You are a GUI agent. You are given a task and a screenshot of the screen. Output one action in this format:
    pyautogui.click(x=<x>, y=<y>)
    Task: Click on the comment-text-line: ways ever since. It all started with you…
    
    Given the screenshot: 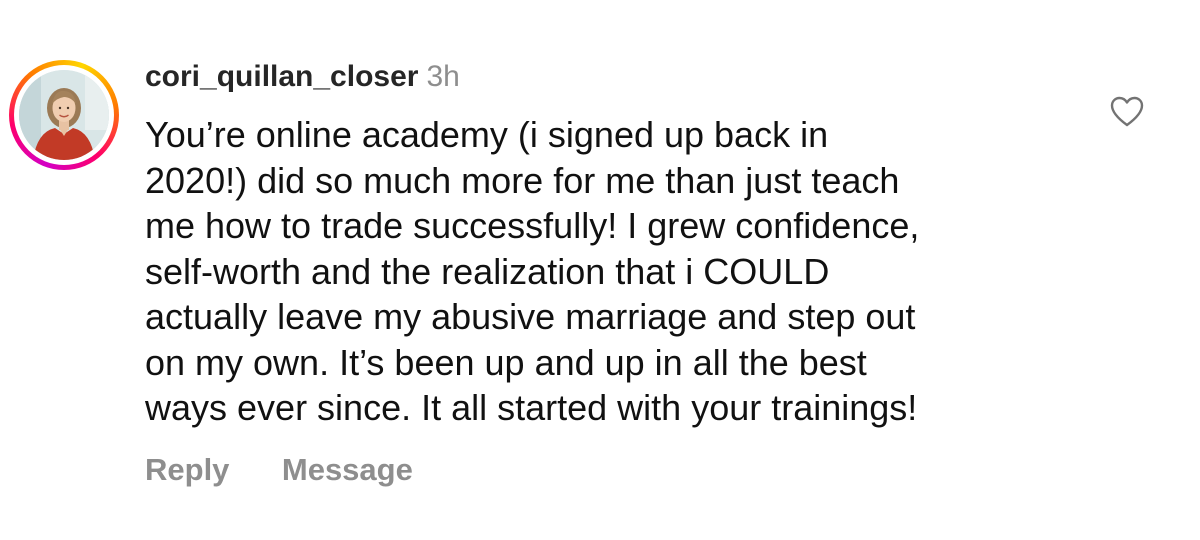 What is the action you would take?
    pyautogui.click(x=531, y=407)
    